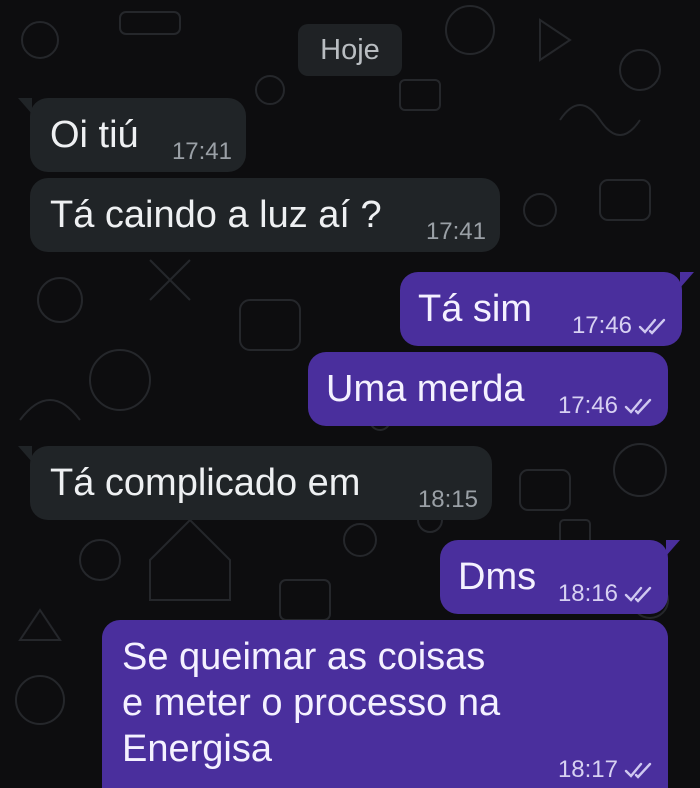  I want to click on message-bubble-incoming: Tá complicado em 18:15, so click(255, 483).